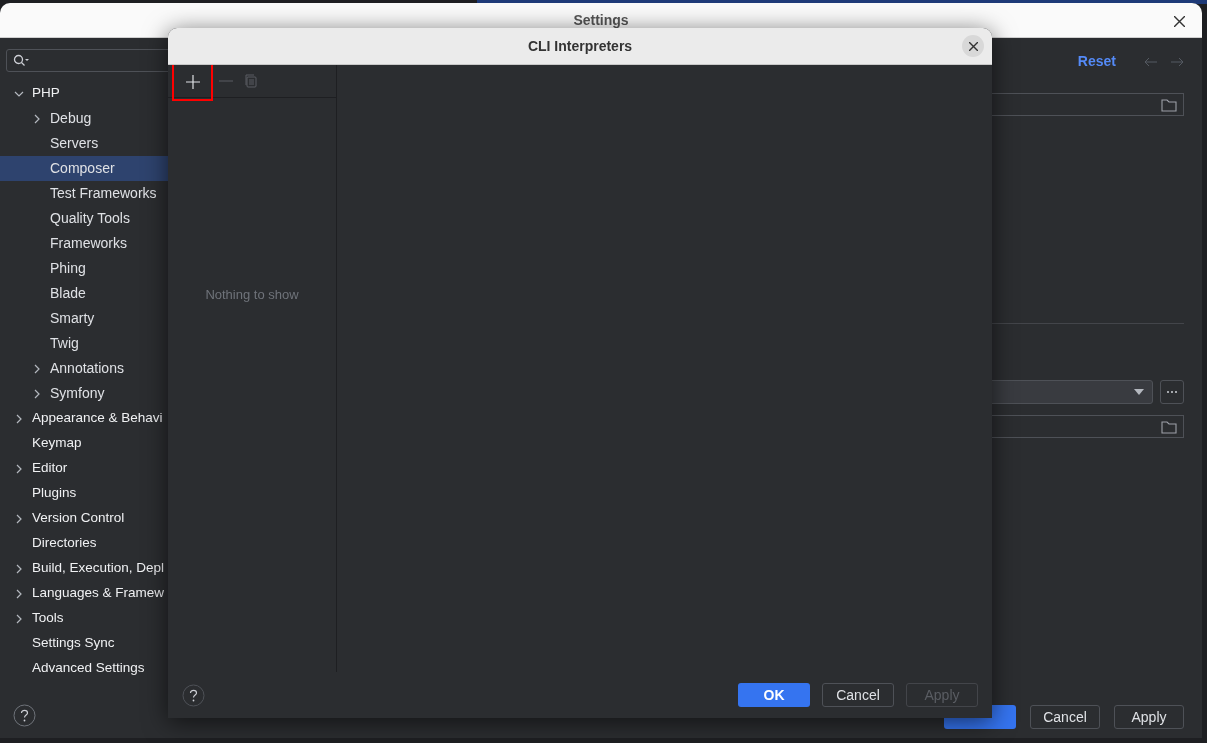 The width and height of the screenshot is (1207, 743). I want to click on tree-item: Servers, so click(74, 143).